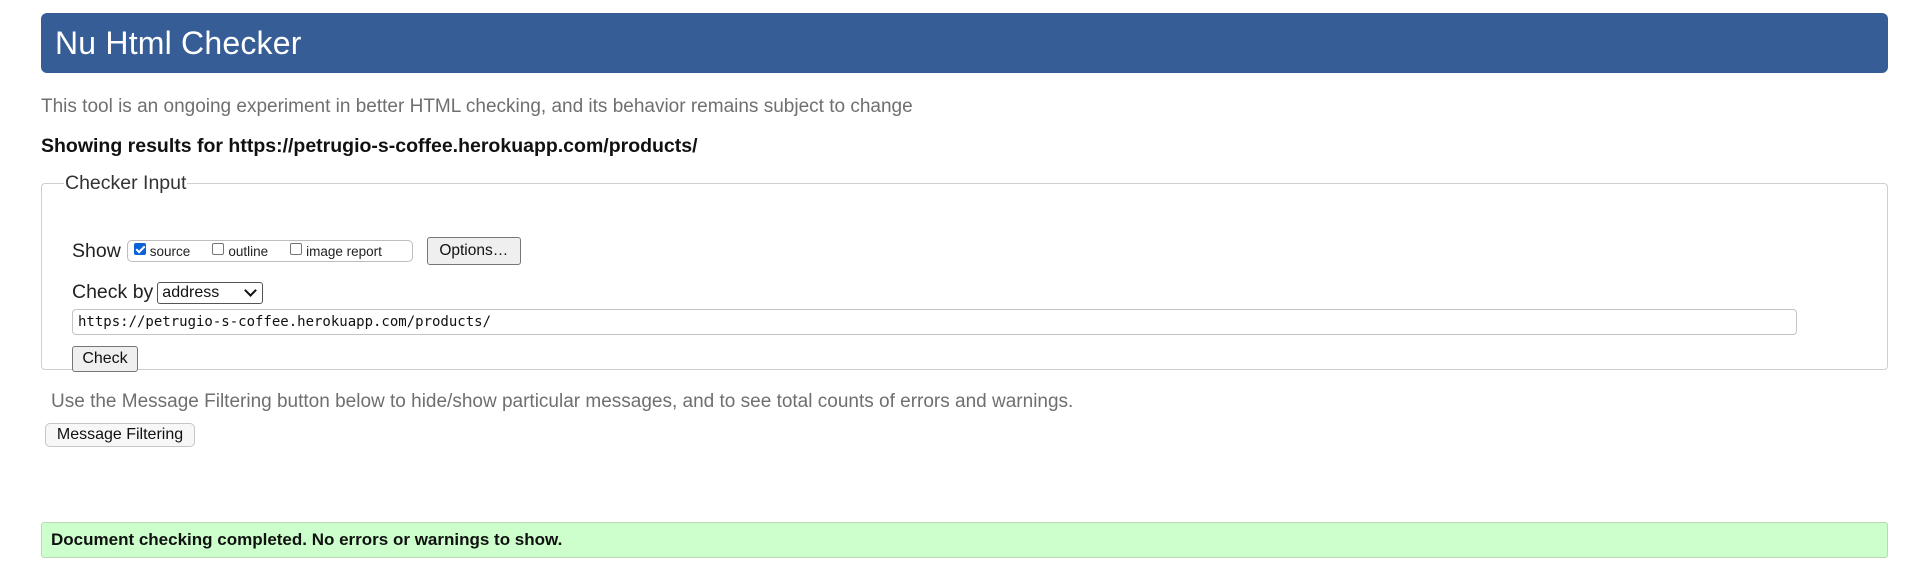 The width and height of the screenshot is (1929, 569). I want to click on source-label: source, so click(170, 251).